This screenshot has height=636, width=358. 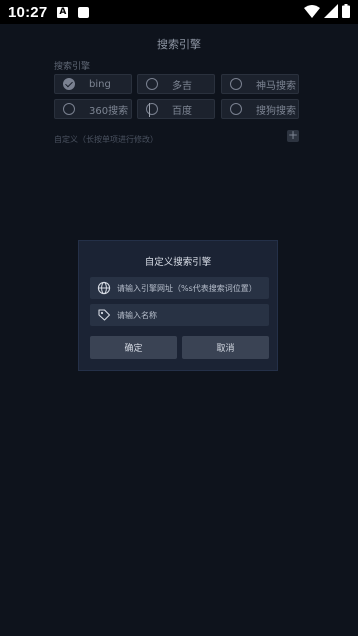 I want to click on add-custom-engine-button: +, so click(x=293, y=135).